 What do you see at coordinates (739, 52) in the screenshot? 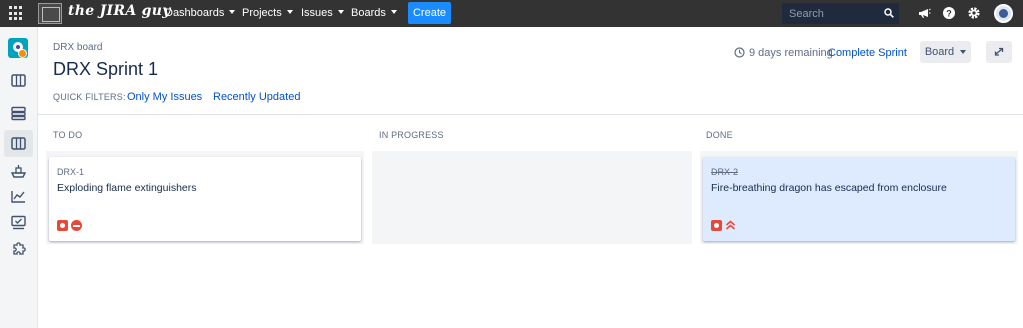
I see `clock-icon` at bounding box center [739, 52].